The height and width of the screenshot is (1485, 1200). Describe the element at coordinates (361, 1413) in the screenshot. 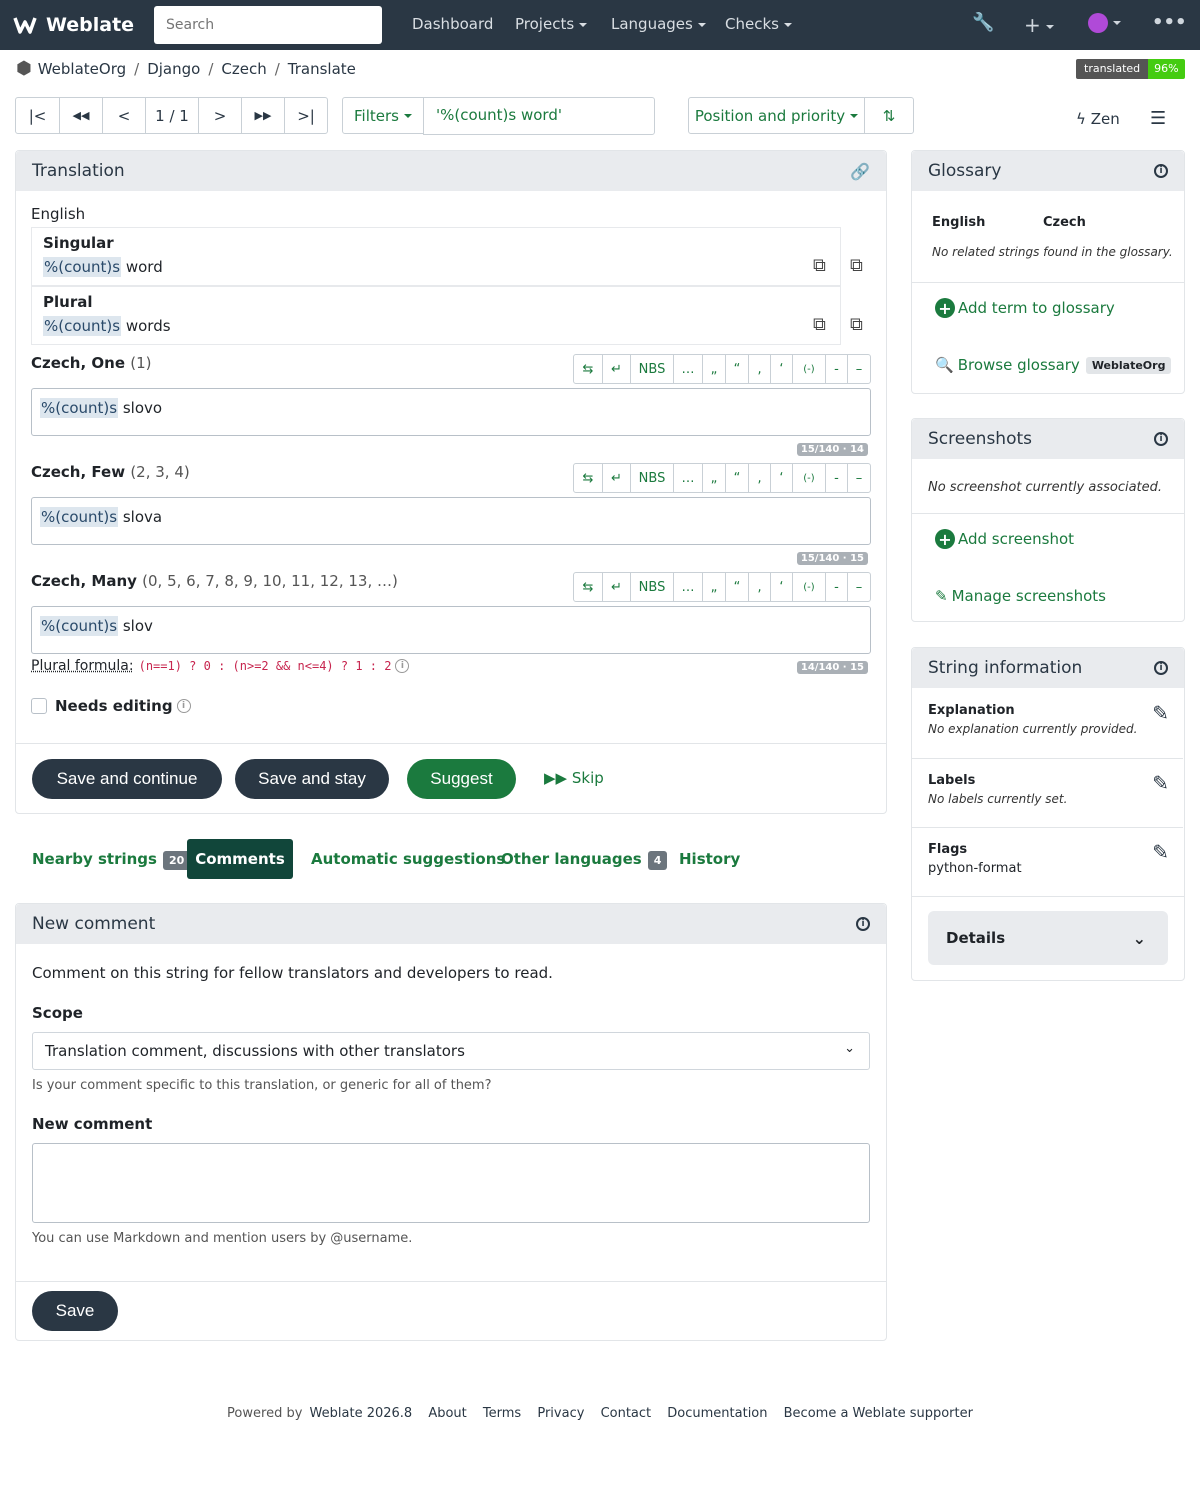

I see `footer-weblate-version: Weblate 2026.8` at that location.